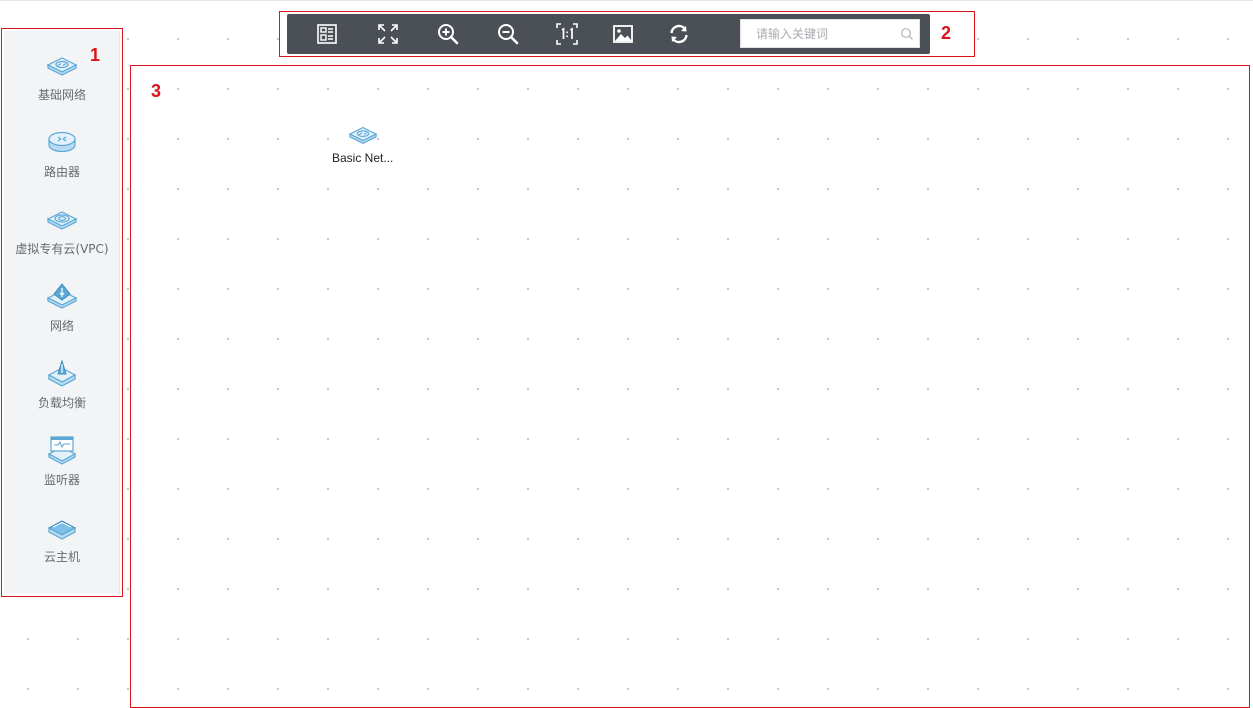 This screenshot has width=1253, height=708. Describe the element at coordinates (156, 91) in the screenshot. I see `annotation-number-3: 3` at that location.